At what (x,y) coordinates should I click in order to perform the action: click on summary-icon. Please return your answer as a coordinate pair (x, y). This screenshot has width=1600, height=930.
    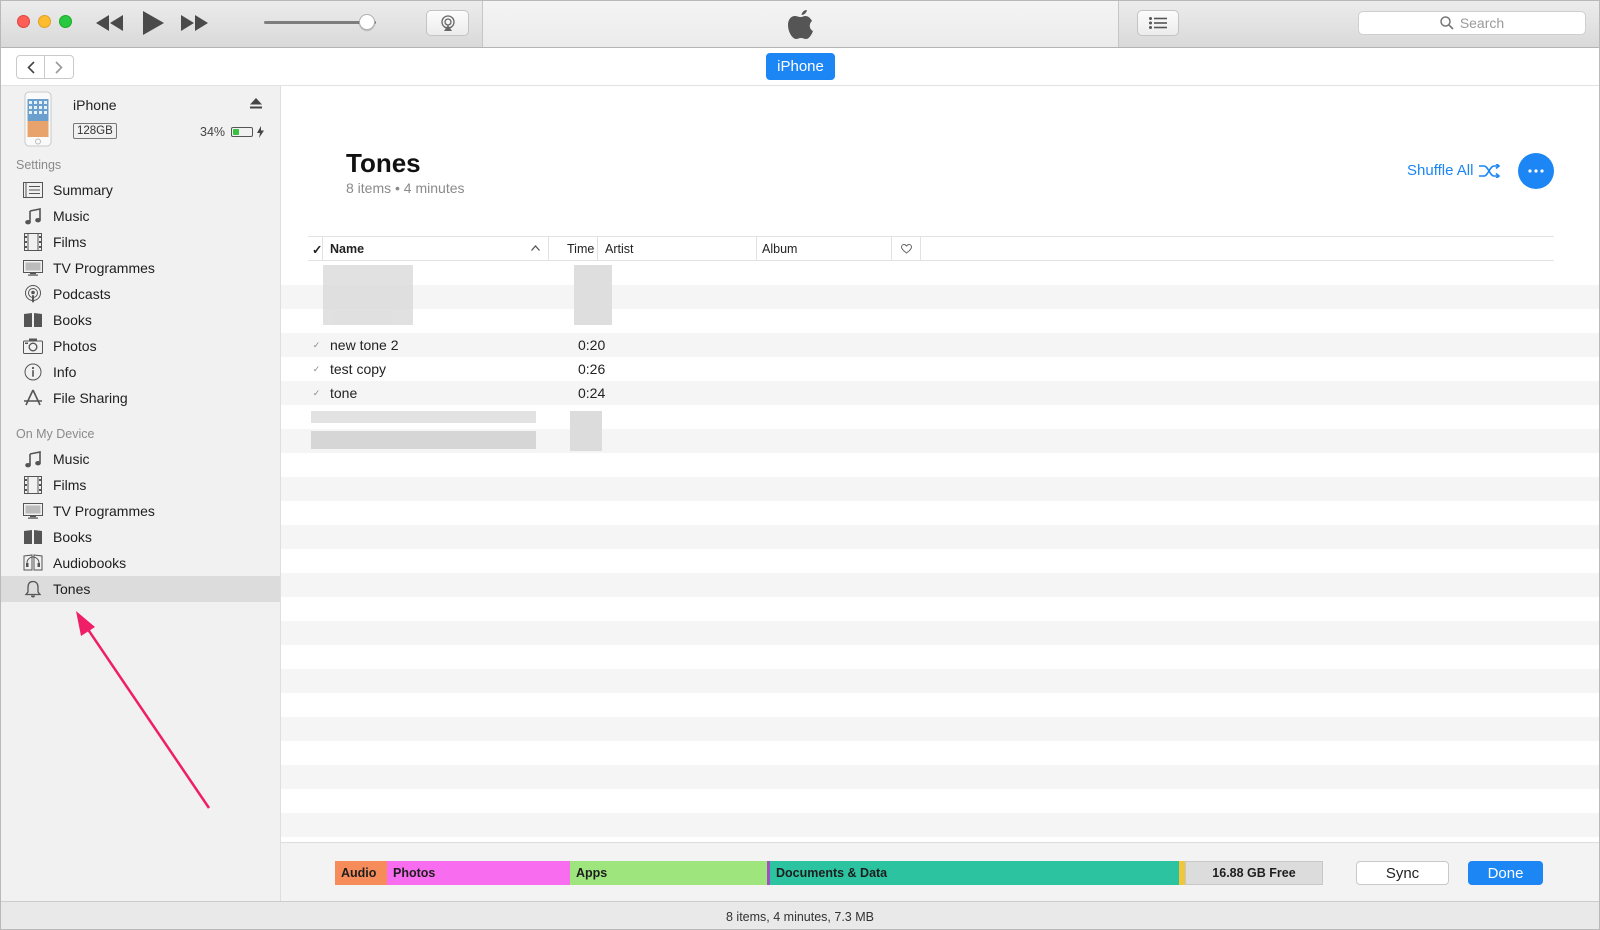
    Looking at the image, I should click on (33, 190).